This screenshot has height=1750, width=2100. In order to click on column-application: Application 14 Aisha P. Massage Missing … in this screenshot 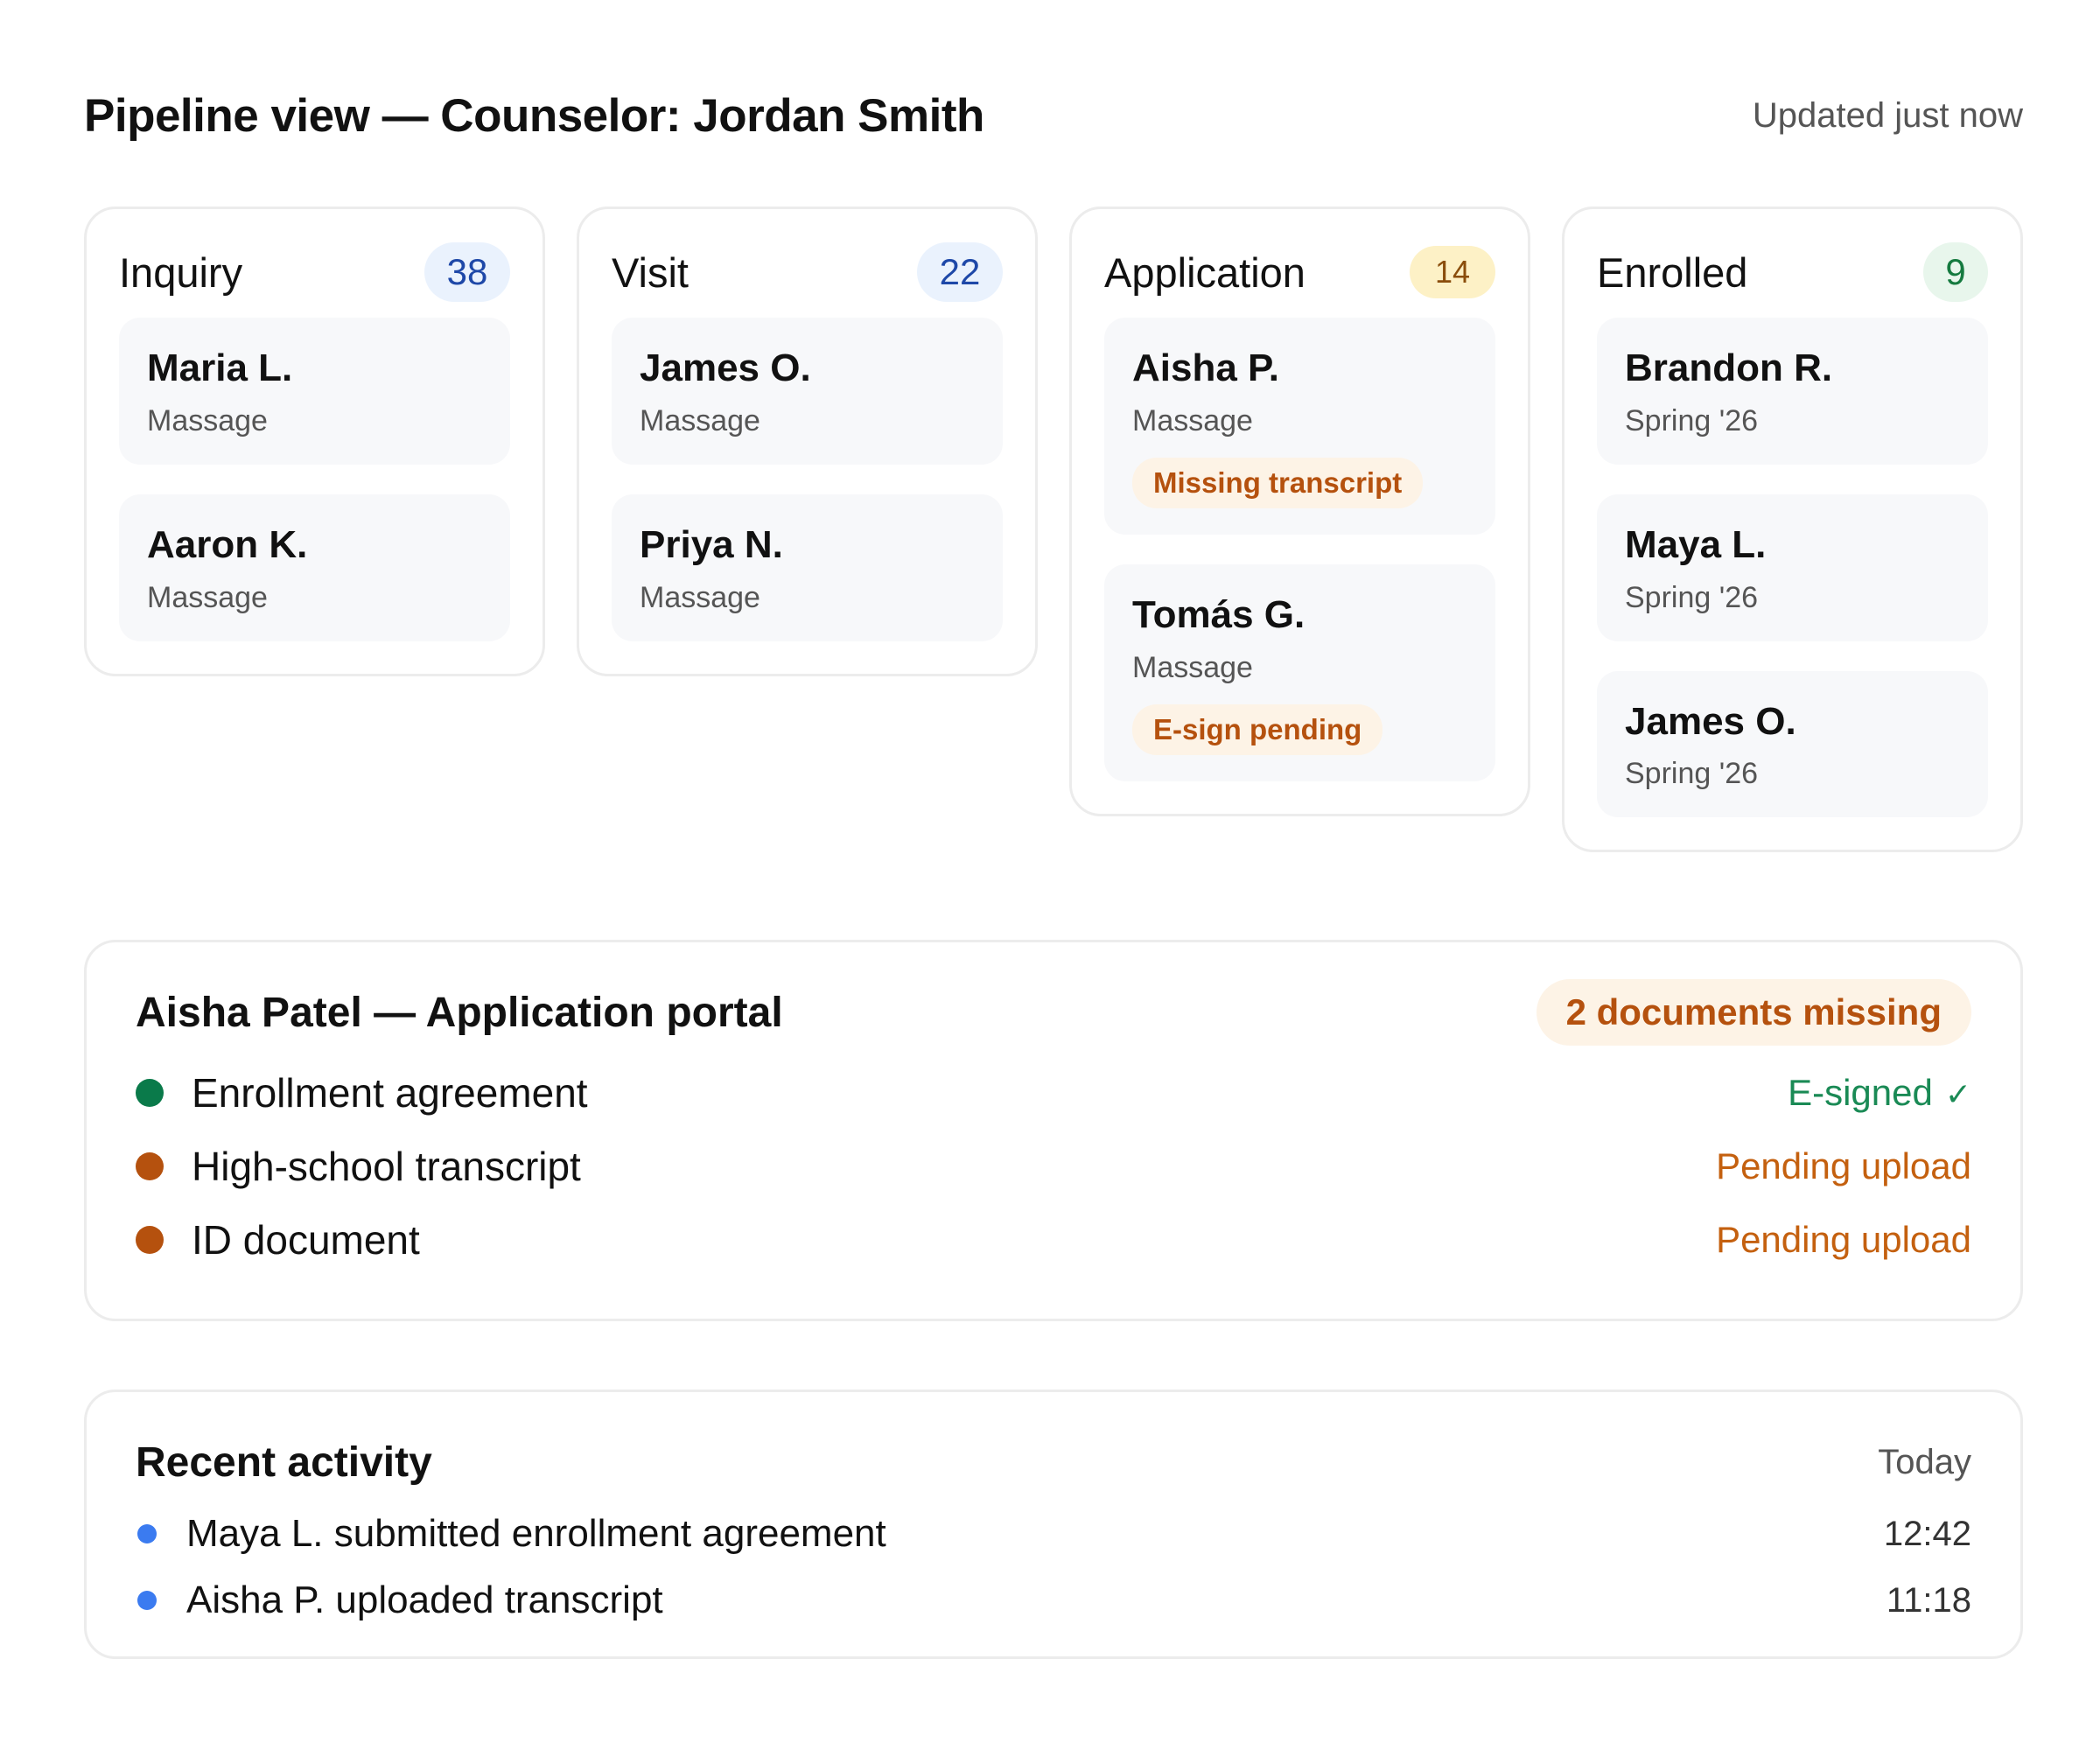, I will do `click(1299, 511)`.